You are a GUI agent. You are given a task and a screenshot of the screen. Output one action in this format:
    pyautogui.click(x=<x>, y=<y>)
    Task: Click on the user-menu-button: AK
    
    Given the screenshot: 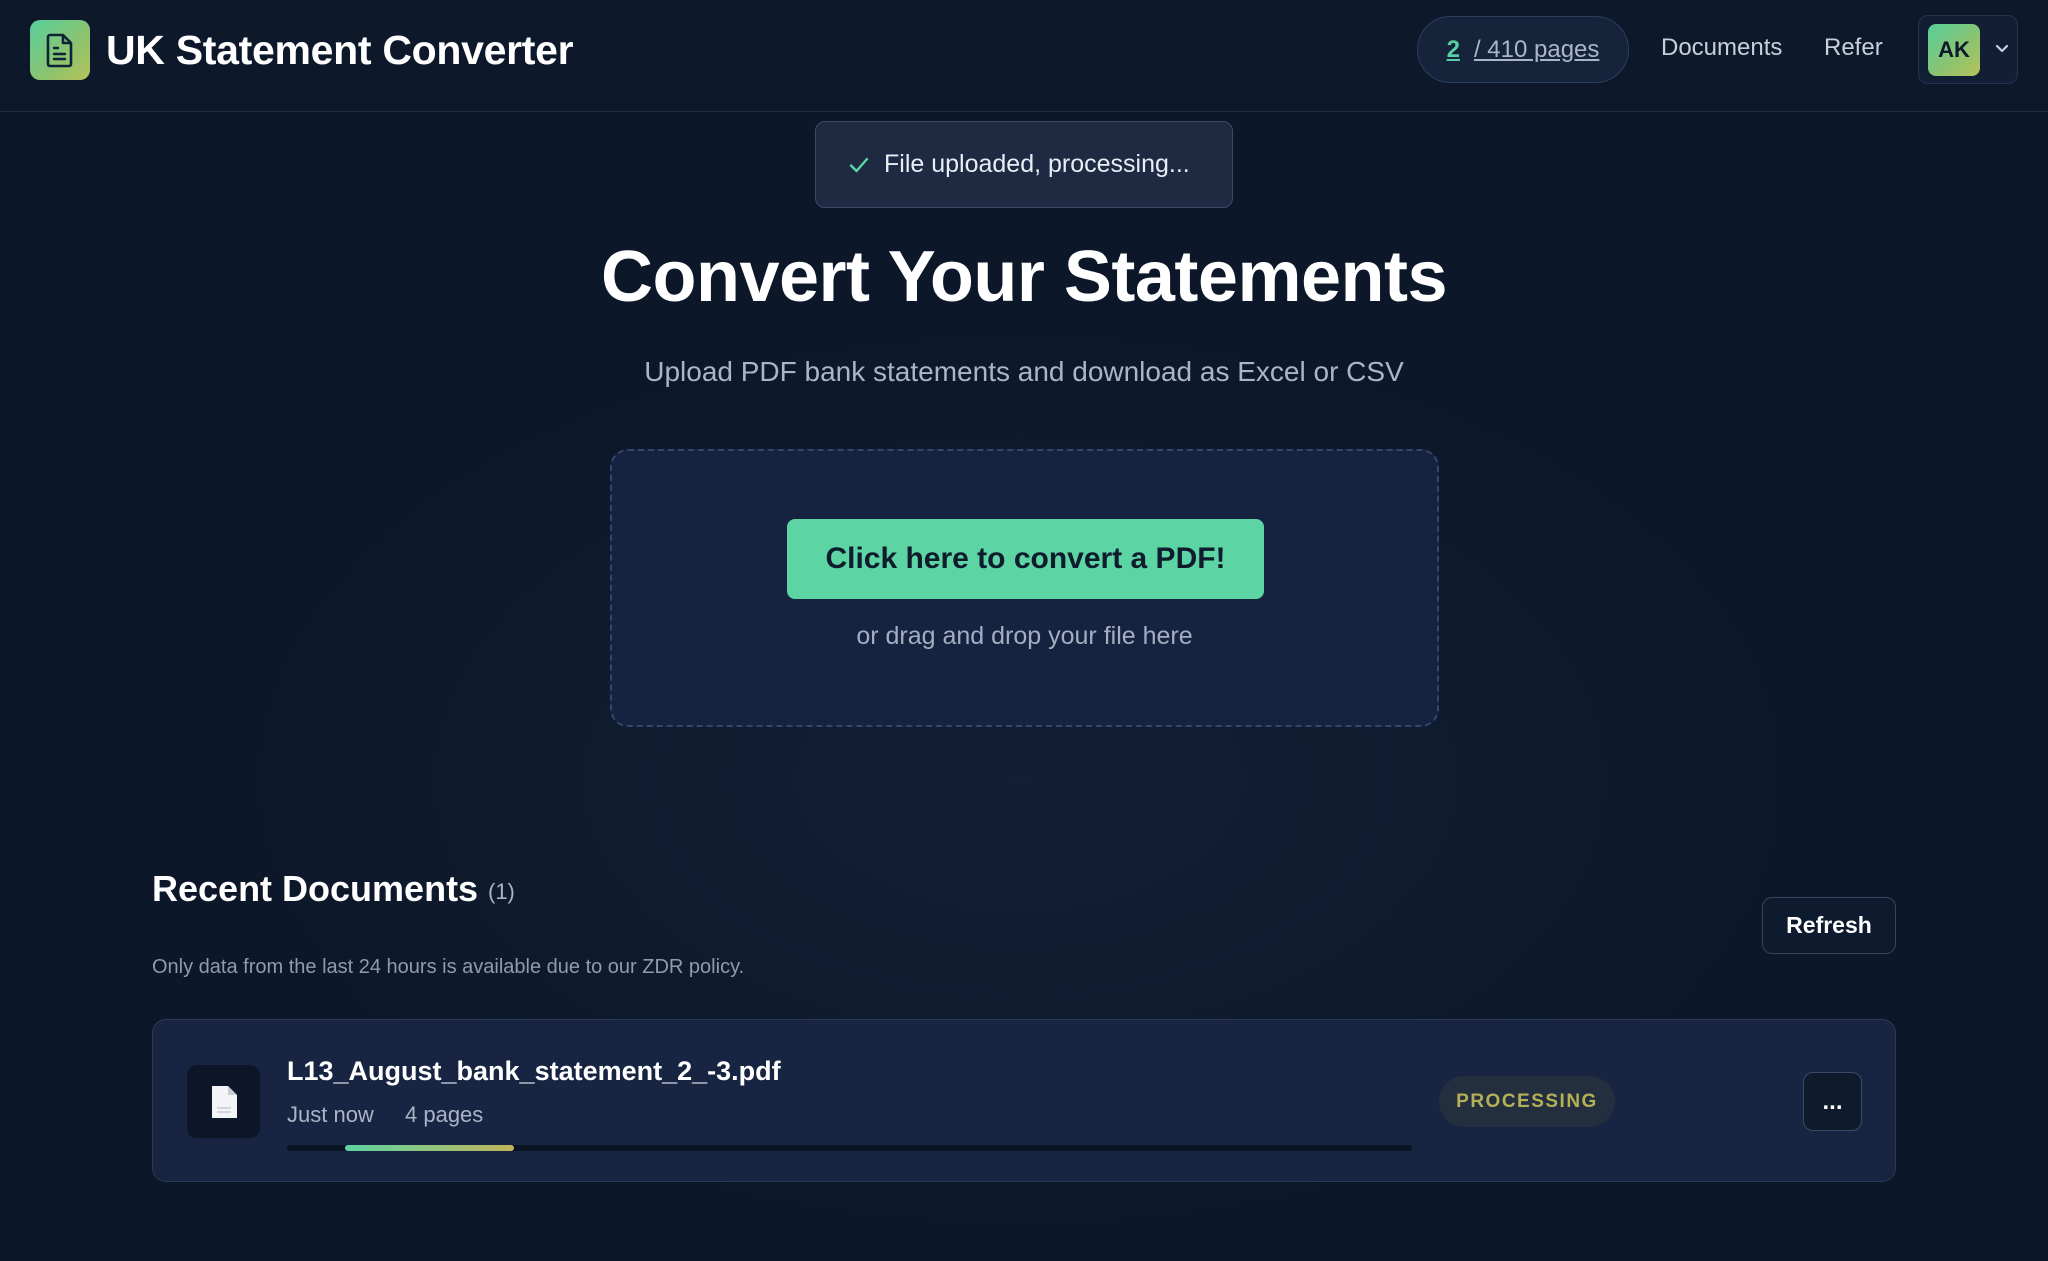 What is the action you would take?
    pyautogui.click(x=1968, y=49)
    